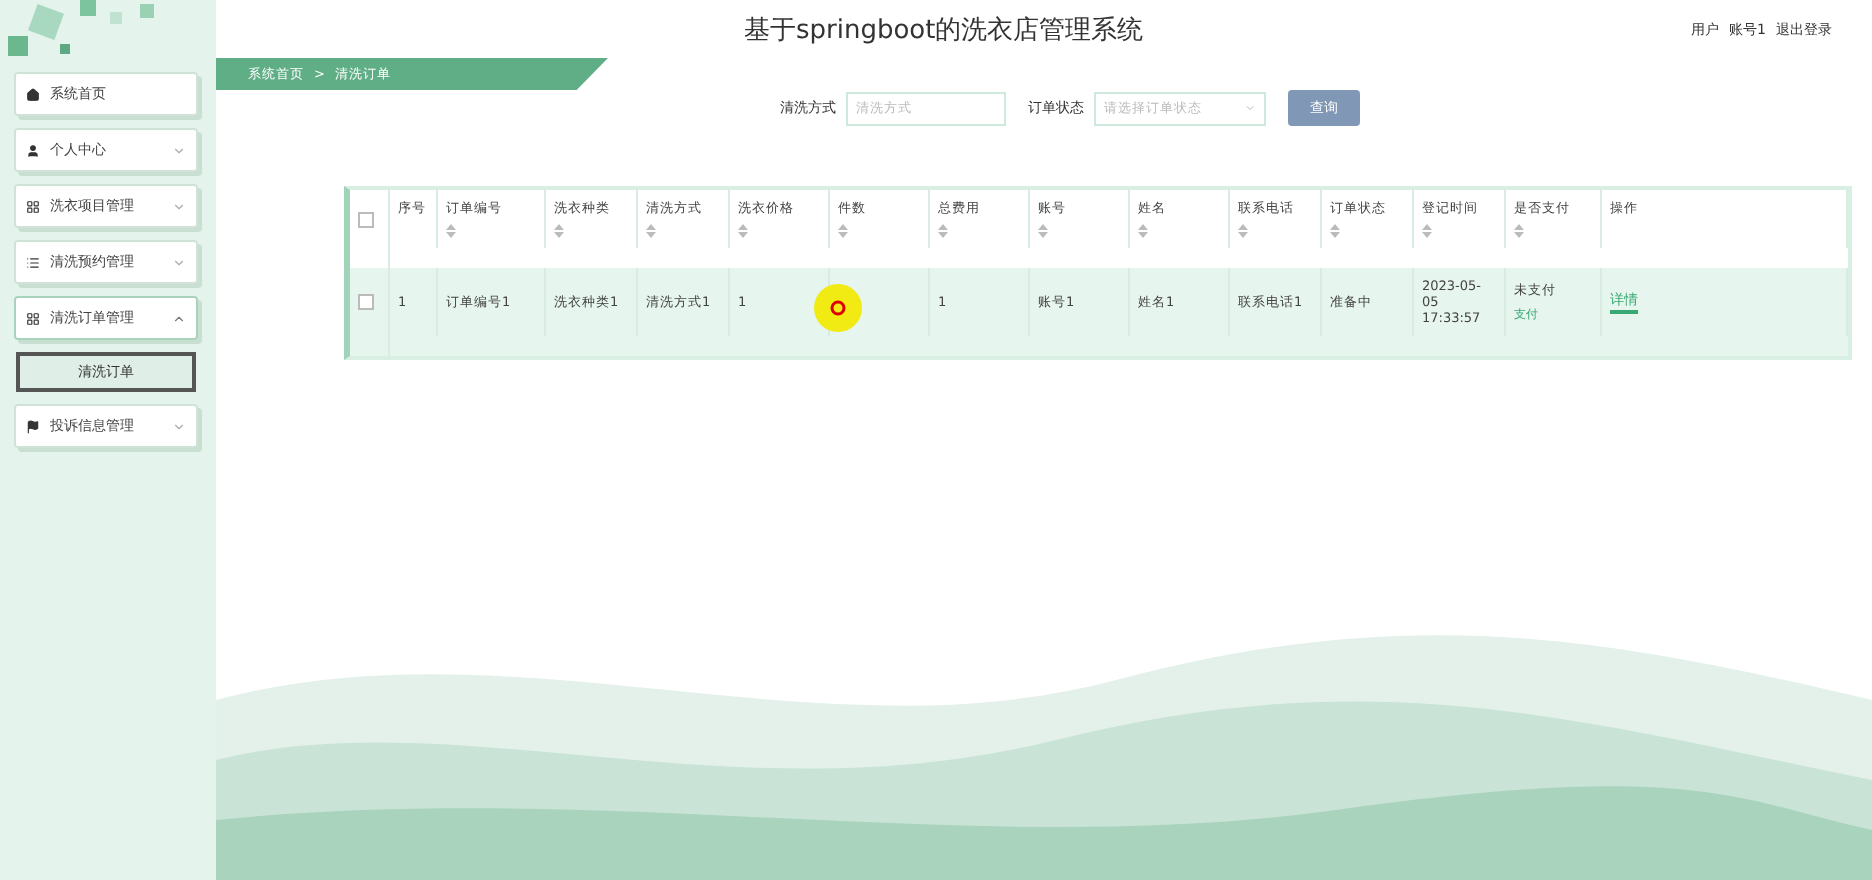 This screenshot has height=880, width=1872. I want to click on home-icon, so click(33, 94).